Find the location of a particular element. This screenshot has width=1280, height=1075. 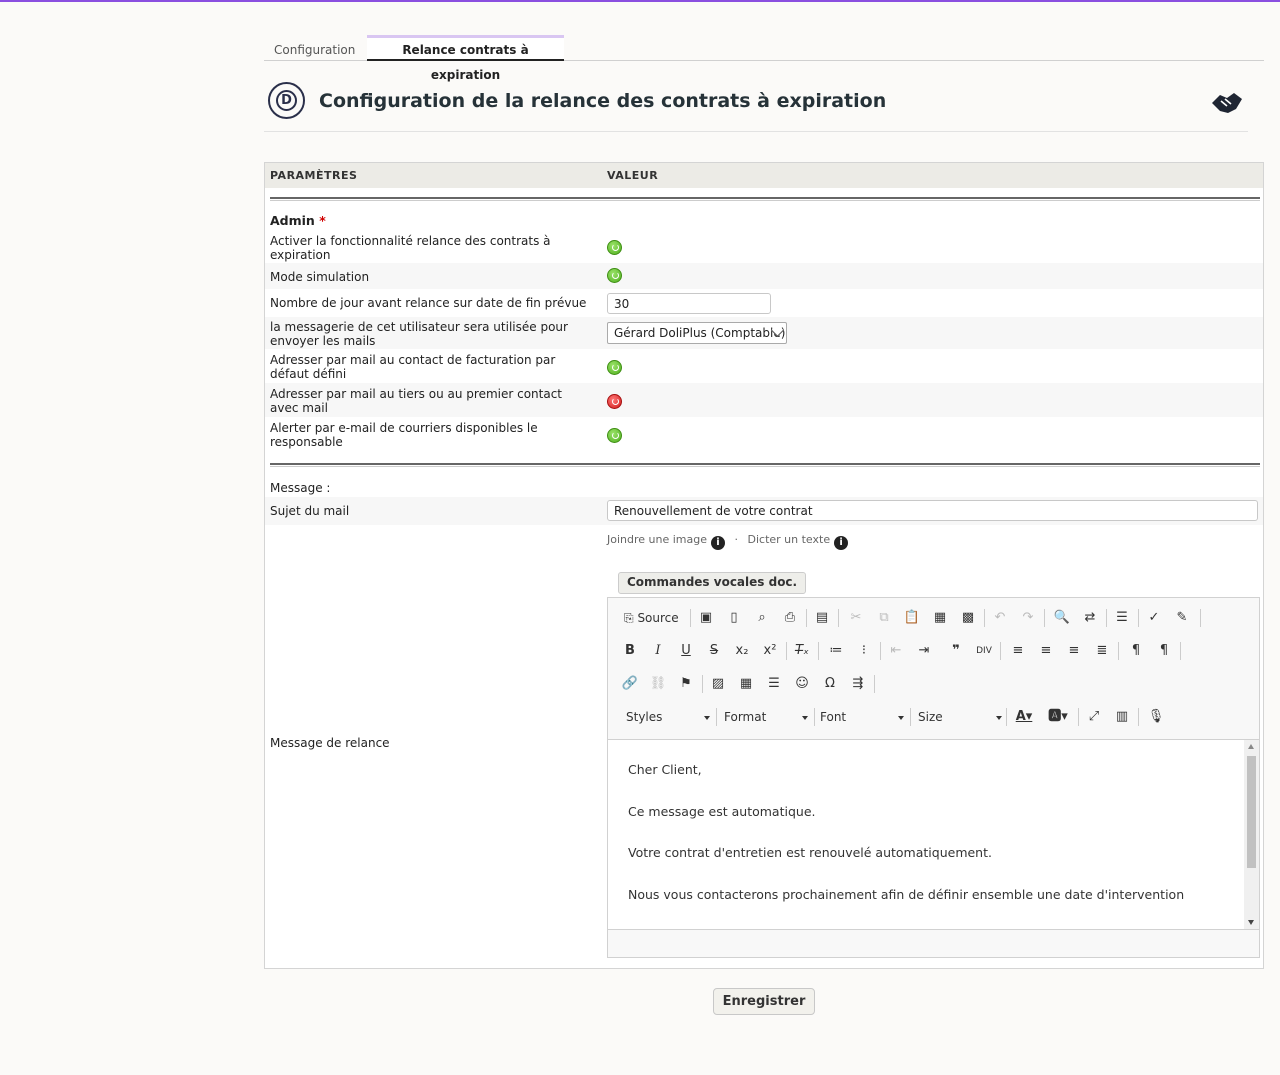

microphone-icon: 🎙 is located at coordinates (1156, 717).